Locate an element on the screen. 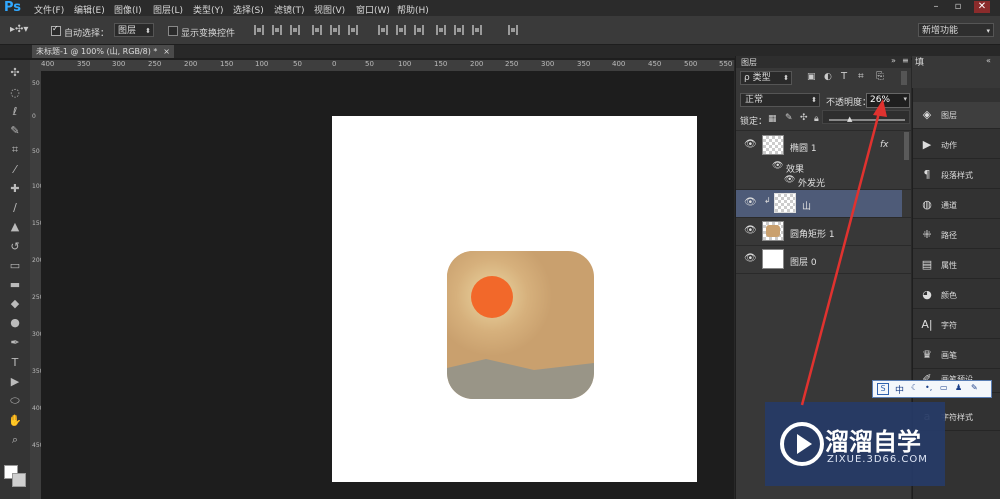 The height and width of the screenshot is (499, 1000). auto-select-dropdown: 图层 ⬍ is located at coordinates (134, 30).